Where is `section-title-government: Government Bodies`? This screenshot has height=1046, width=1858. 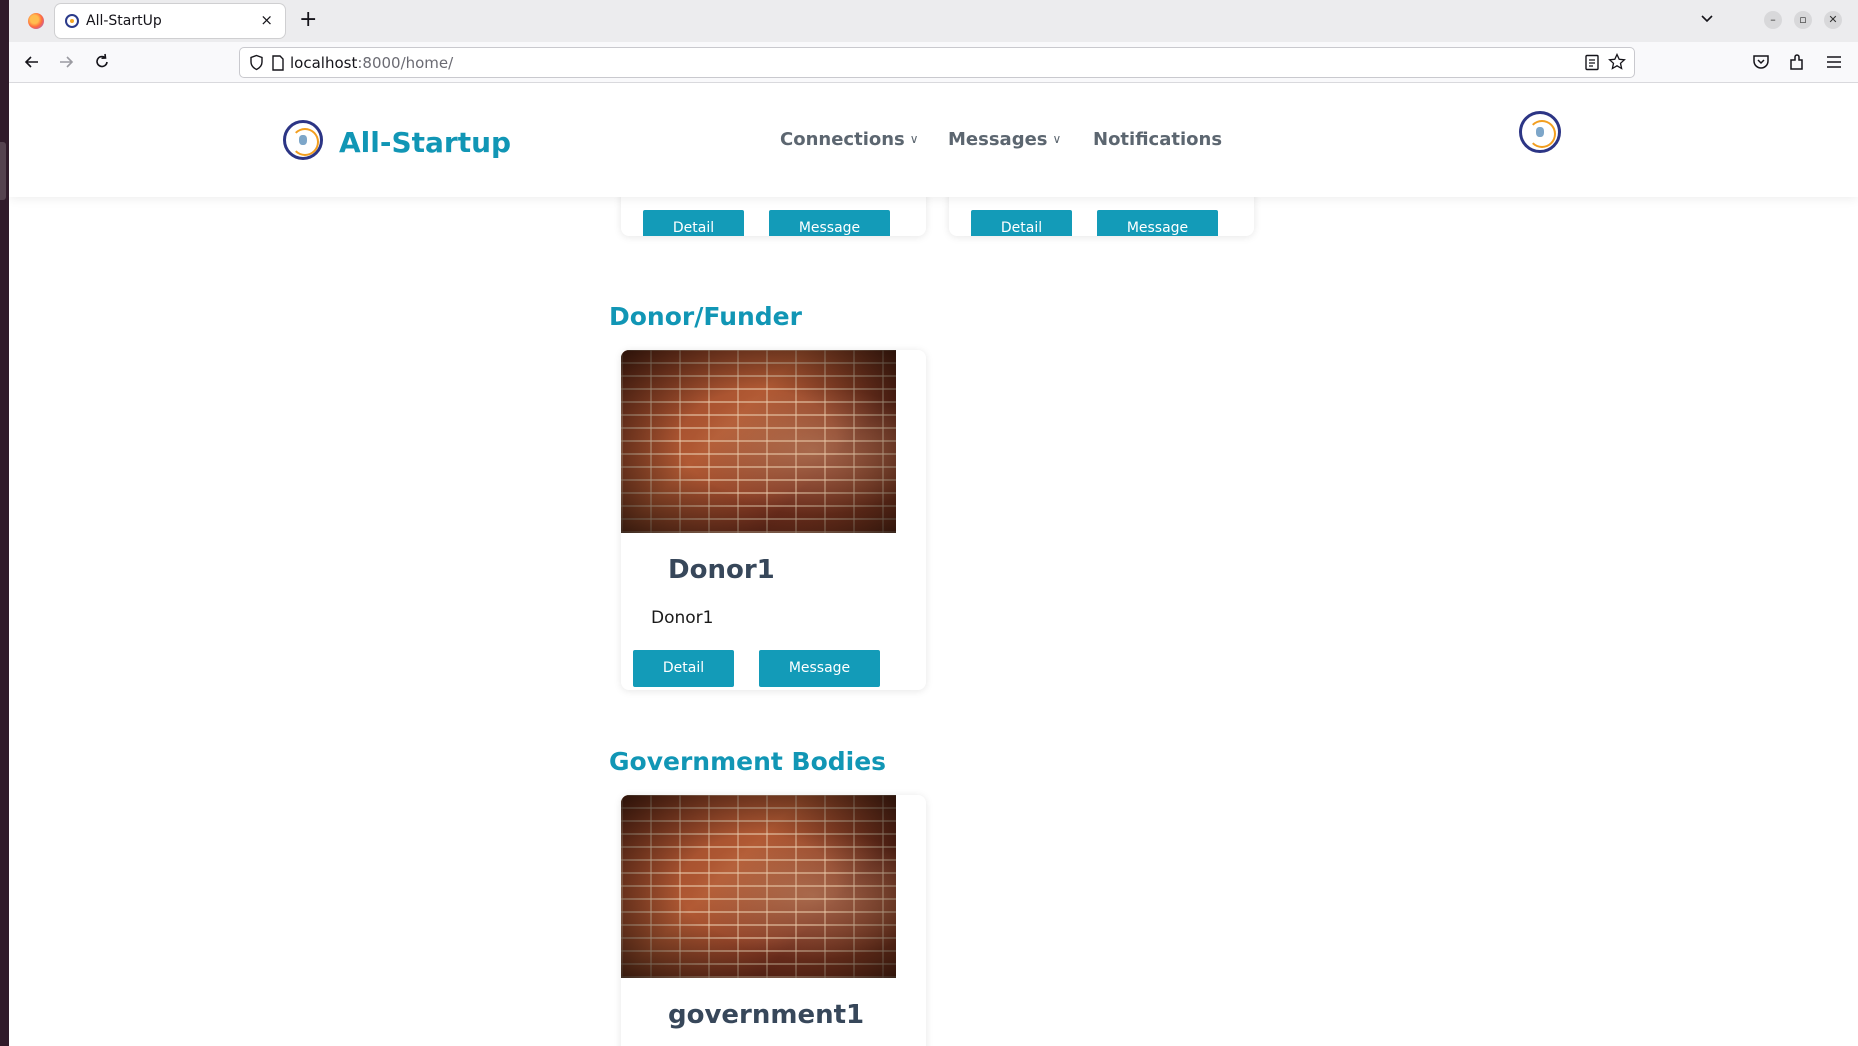 section-title-government: Government Bodies is located at coordinates (748, 761).